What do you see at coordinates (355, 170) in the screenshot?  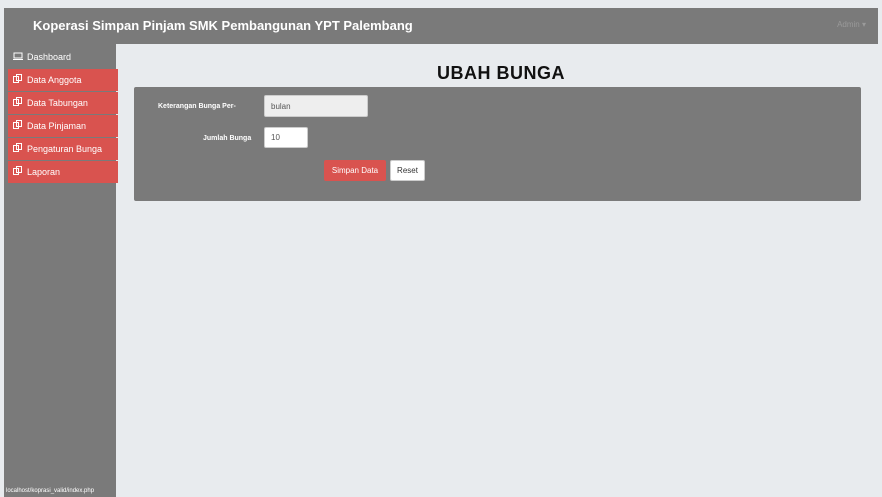 I see `simpan-data-button: Simpan Data` at bounding box center [355, 170].